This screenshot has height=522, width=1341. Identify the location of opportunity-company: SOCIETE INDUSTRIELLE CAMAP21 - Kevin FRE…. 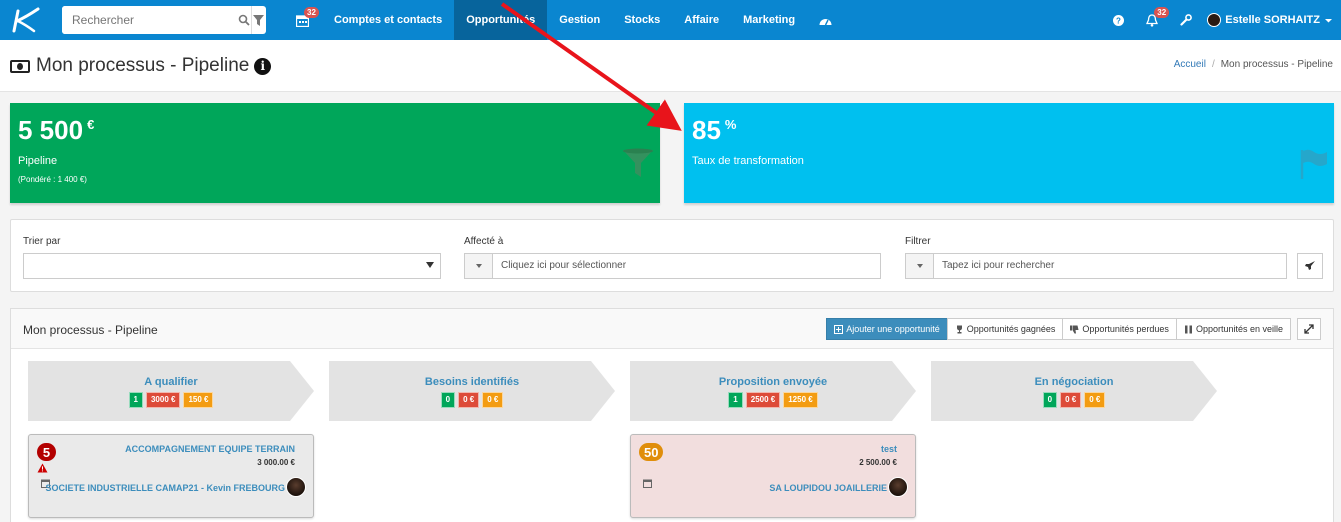
(165, 488).